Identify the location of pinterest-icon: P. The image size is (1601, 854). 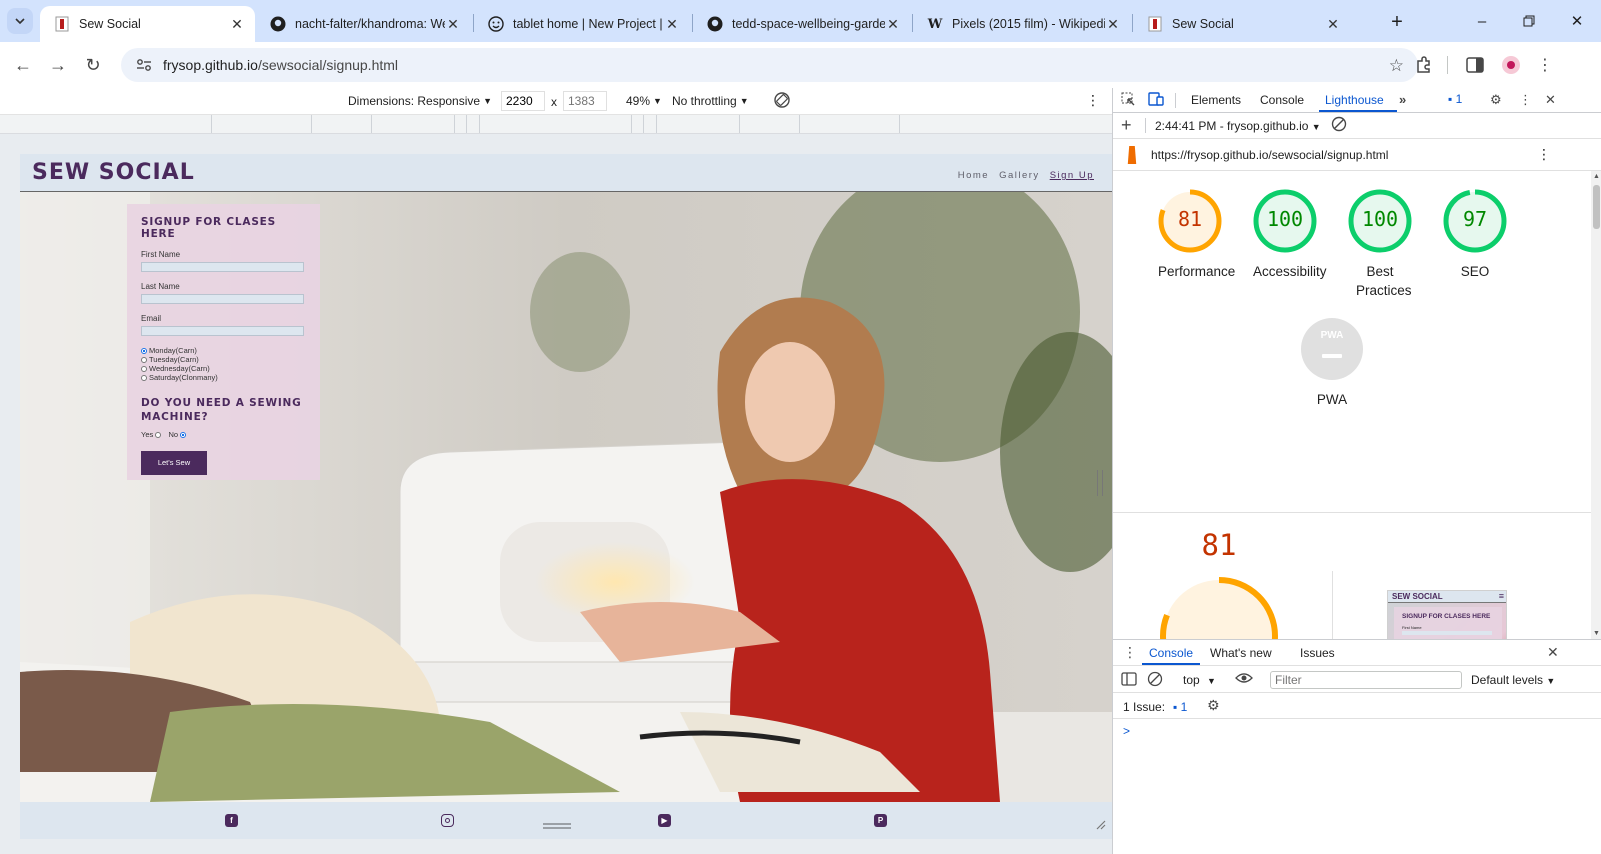
(880, 820).